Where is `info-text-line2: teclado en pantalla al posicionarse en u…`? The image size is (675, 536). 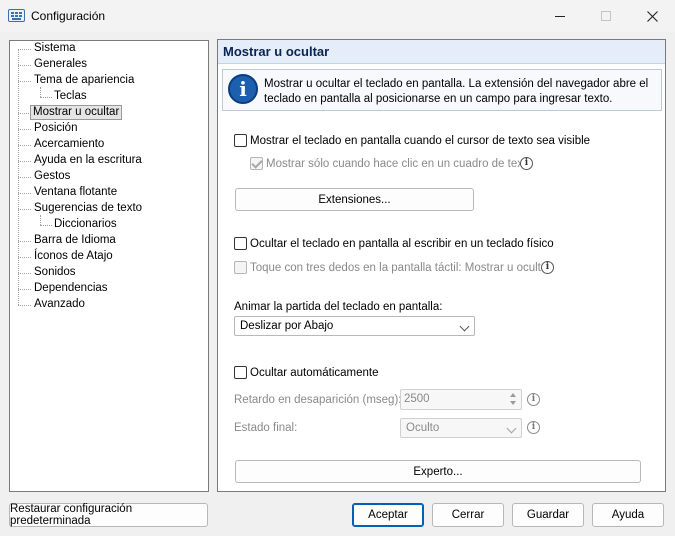 info-text-line2: teclado en pantalla al posicionarse en u… is located at coordinates (438, 99).